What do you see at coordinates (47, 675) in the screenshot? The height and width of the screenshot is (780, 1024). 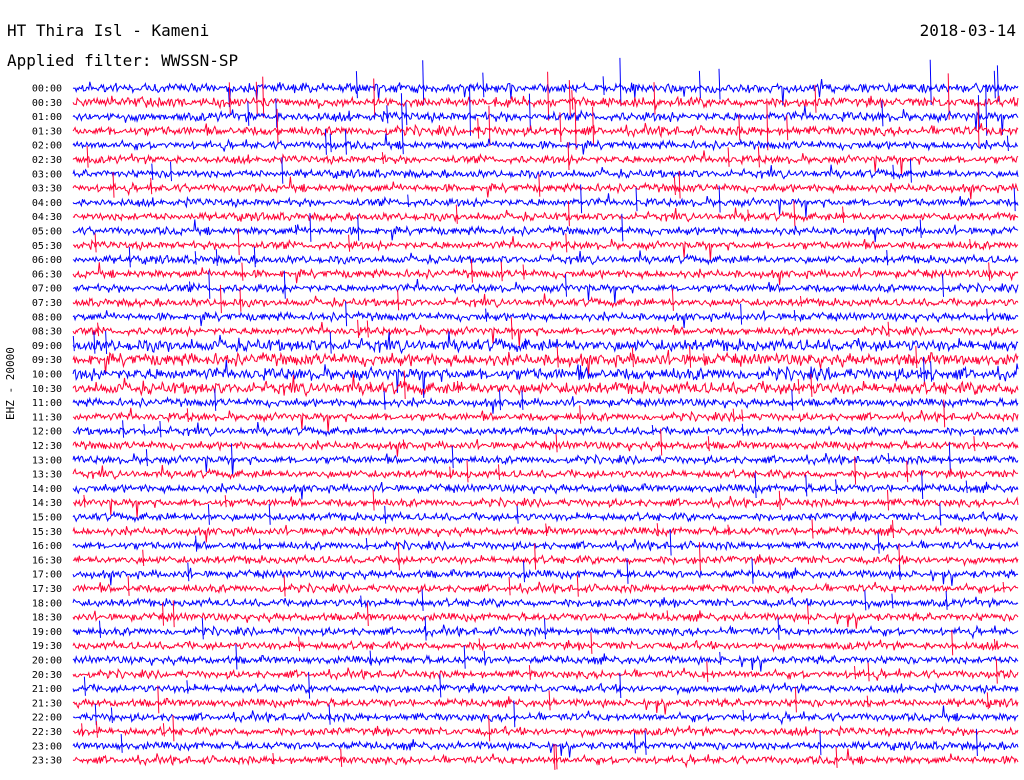 I see `row-label: 20:30` at bounding box center [47, 675].